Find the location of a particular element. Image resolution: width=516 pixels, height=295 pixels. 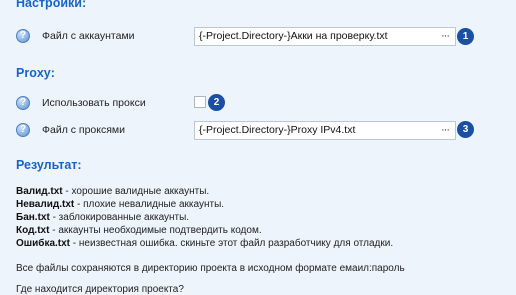

result-file-name: Невалид.txt is located at coordinates (45, 204).